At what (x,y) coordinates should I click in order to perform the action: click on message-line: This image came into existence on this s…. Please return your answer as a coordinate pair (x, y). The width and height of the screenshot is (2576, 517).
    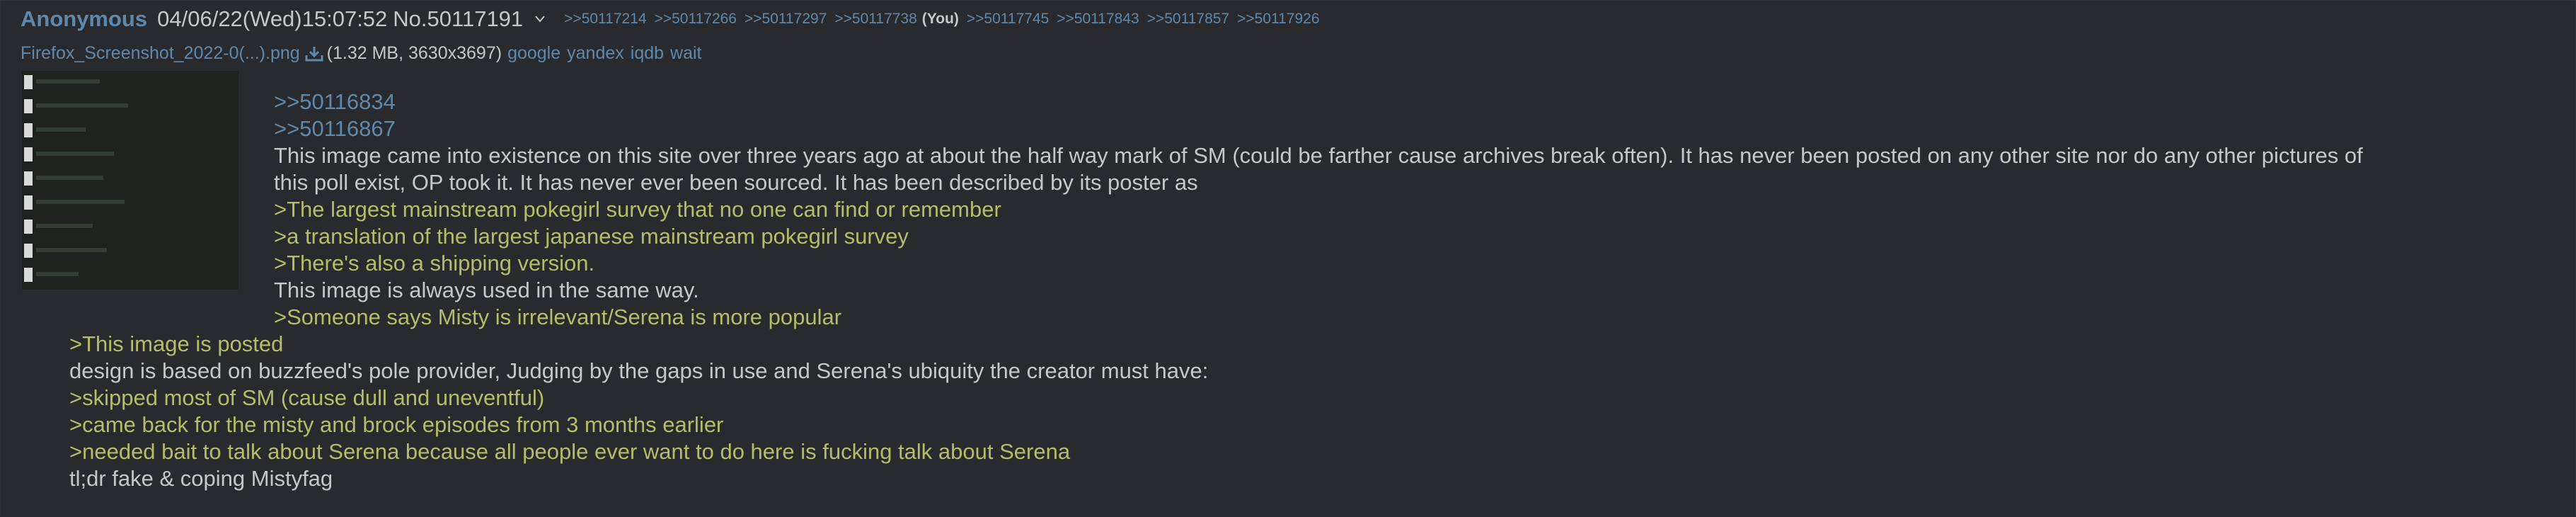
    Looking at the image, I should click on (1318, 155).